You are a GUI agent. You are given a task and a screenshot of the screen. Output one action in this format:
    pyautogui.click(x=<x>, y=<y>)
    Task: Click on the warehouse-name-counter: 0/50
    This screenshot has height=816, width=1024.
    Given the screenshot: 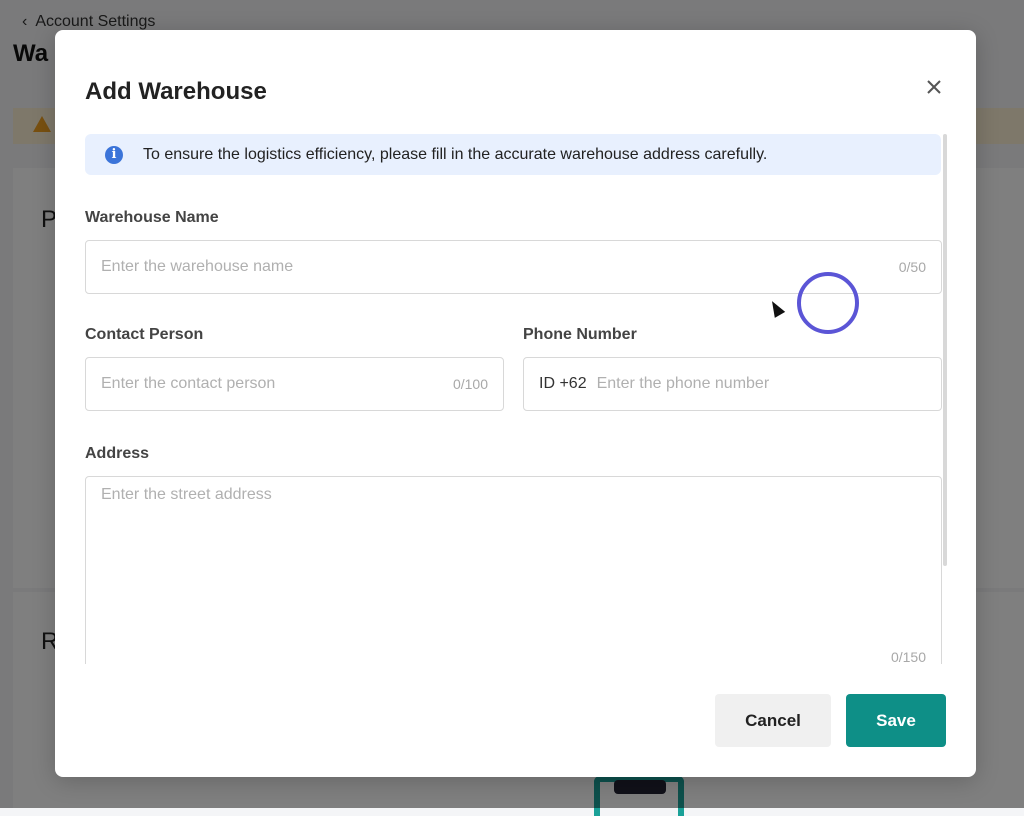 What is the action you would take?
    pyautogui.click(x=912, y=267)
    